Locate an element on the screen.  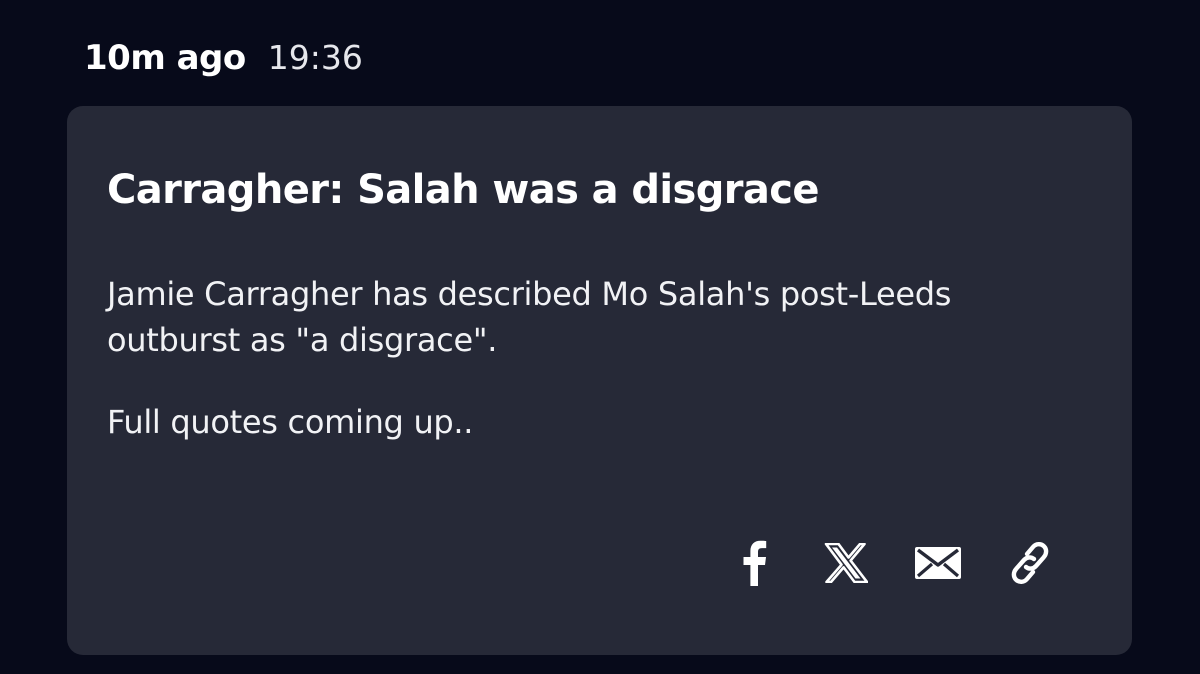
link-icon is located at coordinates (1030, 563).